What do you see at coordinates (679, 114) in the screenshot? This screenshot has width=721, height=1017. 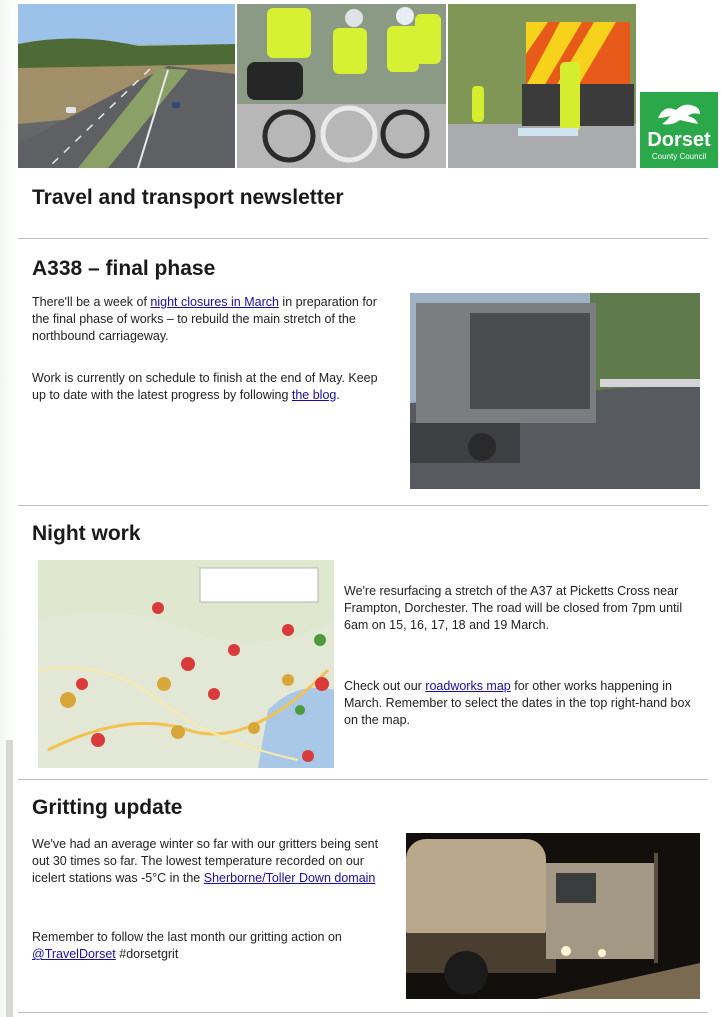 I see `wyvern-icon` at bounding box center [679, 114].